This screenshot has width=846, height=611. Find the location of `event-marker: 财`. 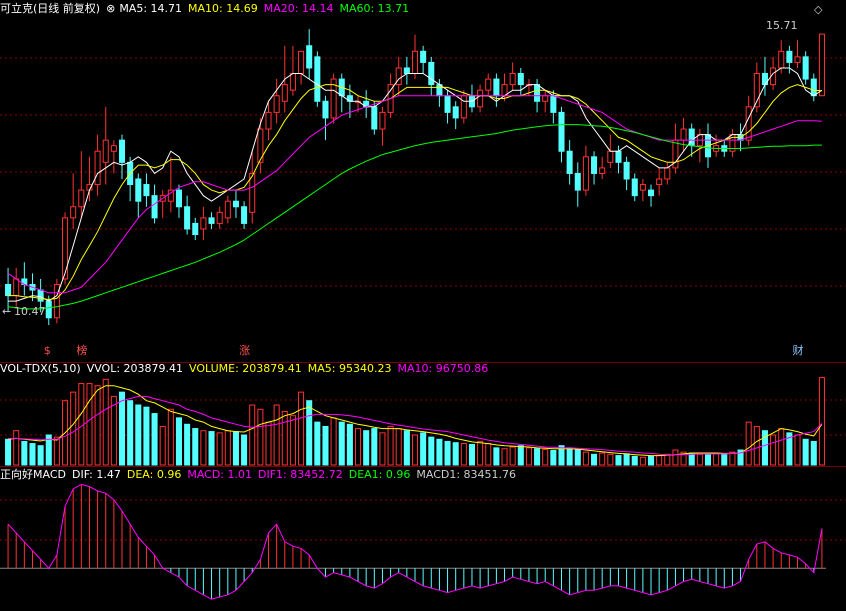

event-marker: 财 is located at coordinates (798, 351).